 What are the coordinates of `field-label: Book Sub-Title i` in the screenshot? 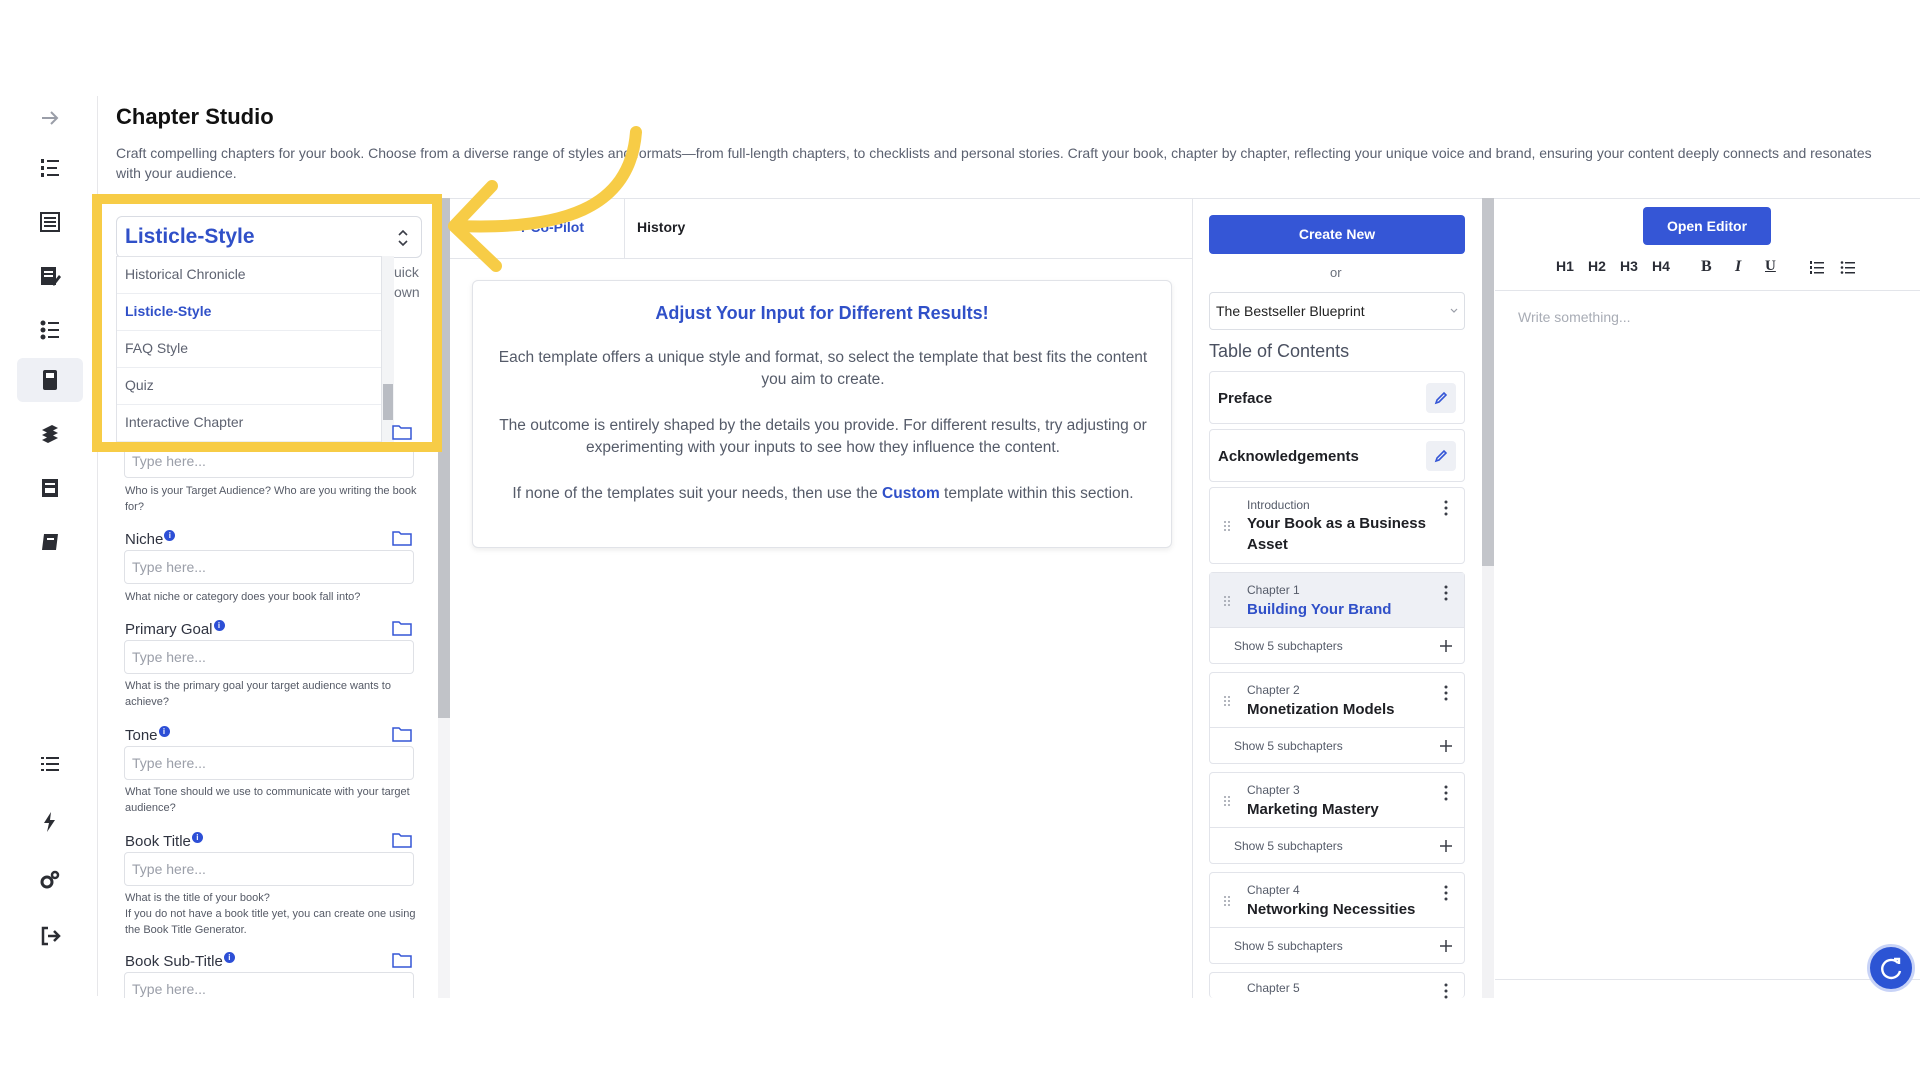 It's located at (180, 961).